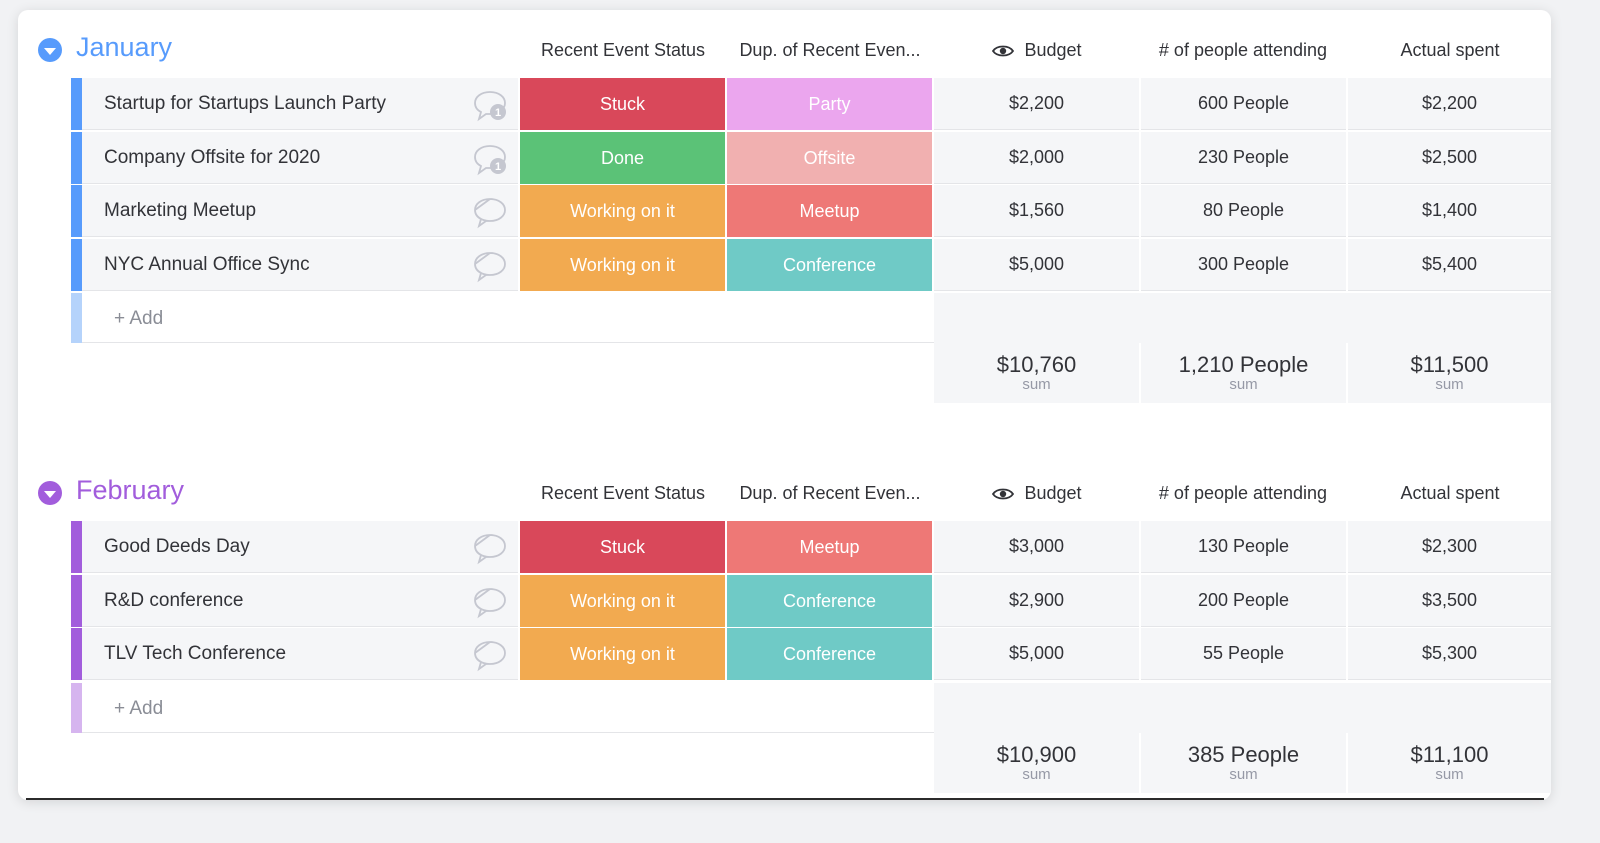  Describe the element at coordinates (829, 104) in the screenshot. I see `dup-status-cell: Party` at that location.